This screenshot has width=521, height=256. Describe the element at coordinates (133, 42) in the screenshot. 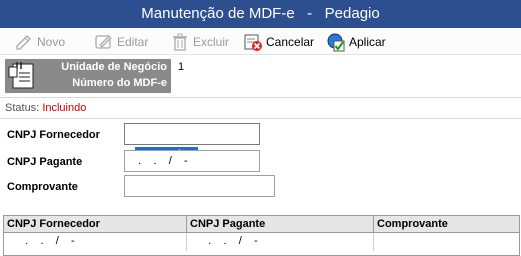

I see `editar-label: Editar` at that location.